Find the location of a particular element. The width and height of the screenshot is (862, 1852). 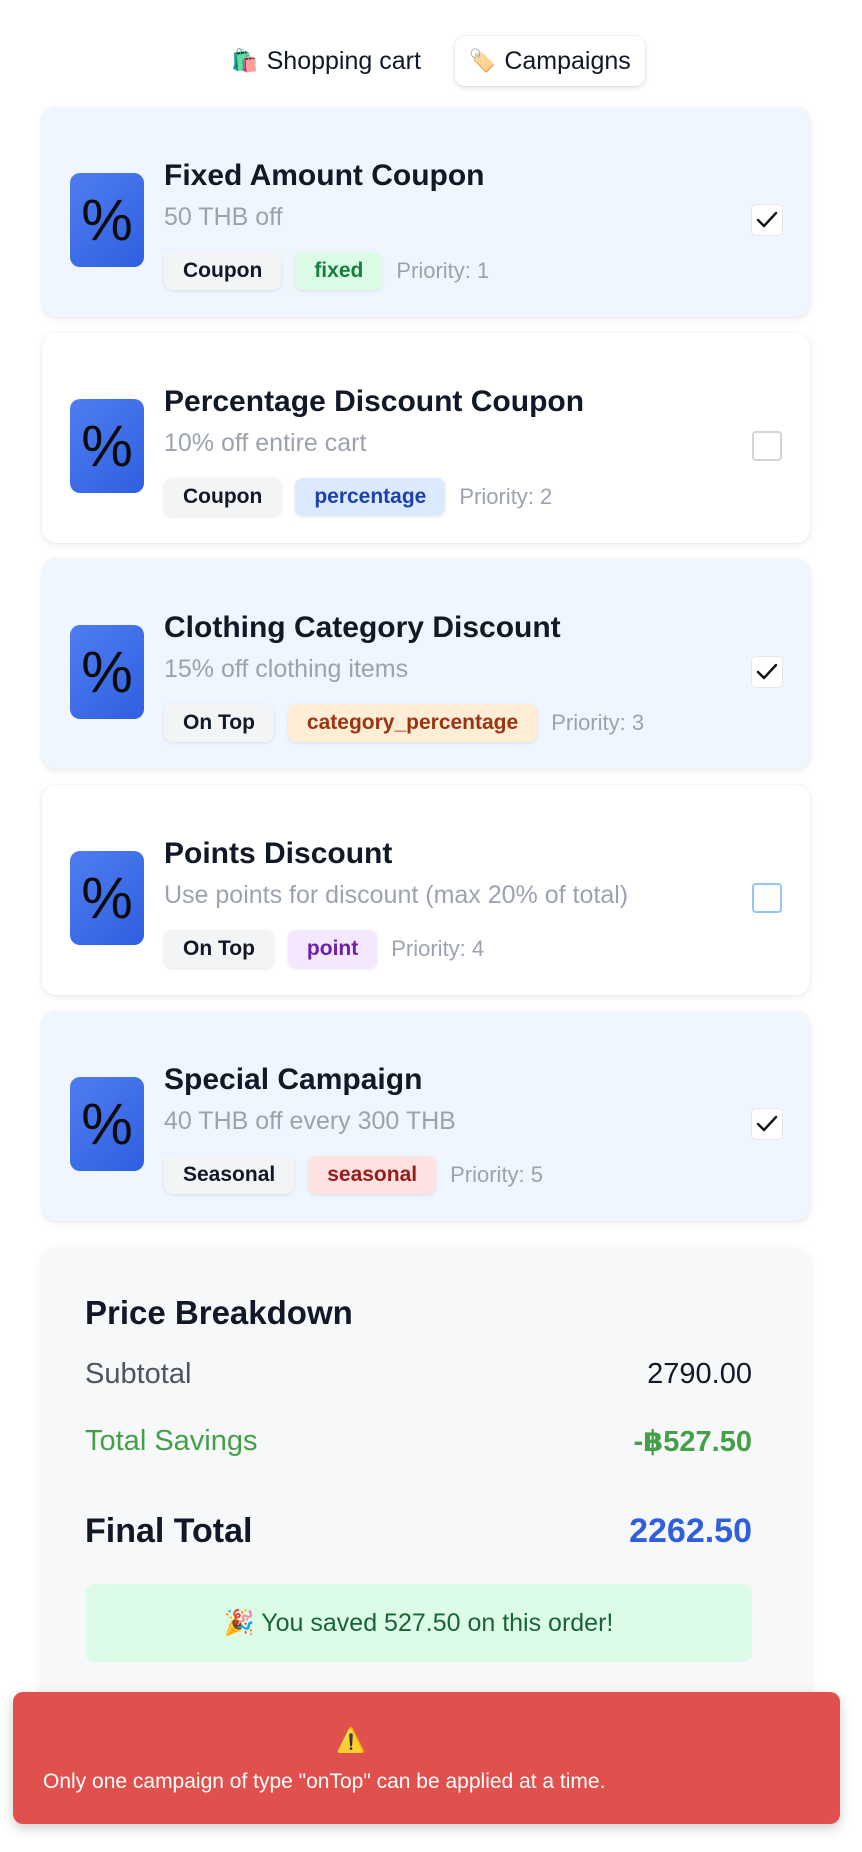

campaign-type-badge: point is located at coordinates (332, 949).